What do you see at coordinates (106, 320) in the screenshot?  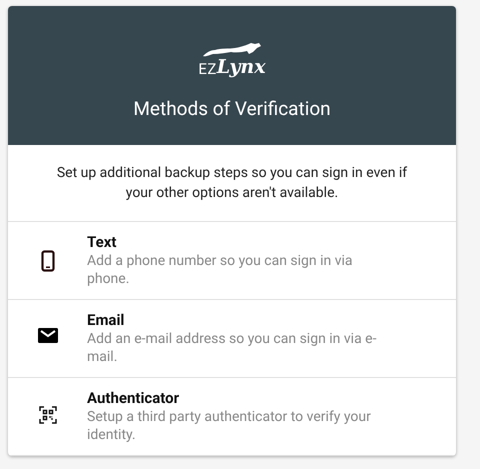 I see `method-title: Email` at bounding box center [106, 320].